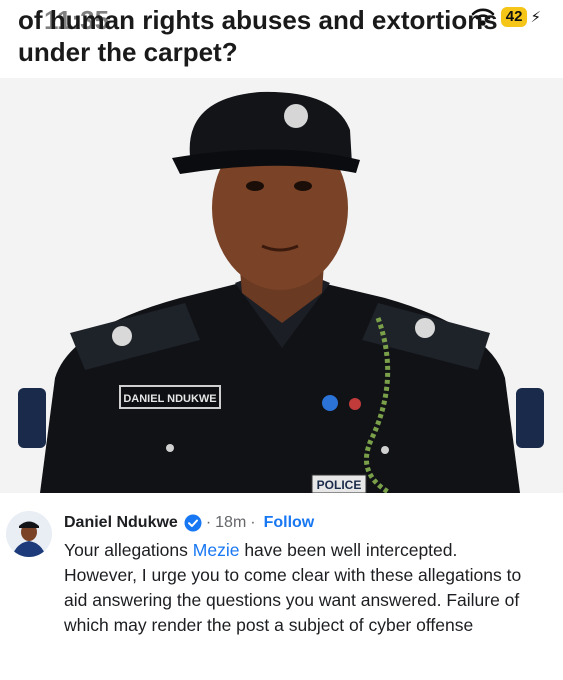 This screenshot has width=563, height=680. I want to click on battery-icon: 42, so click(514, 17).